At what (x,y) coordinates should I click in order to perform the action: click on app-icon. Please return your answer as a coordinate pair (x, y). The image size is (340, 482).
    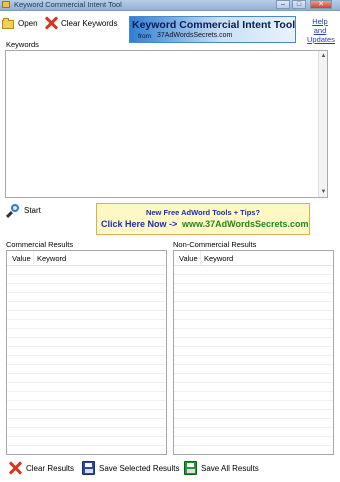
    Looking at the image, I should click on (6, 4).